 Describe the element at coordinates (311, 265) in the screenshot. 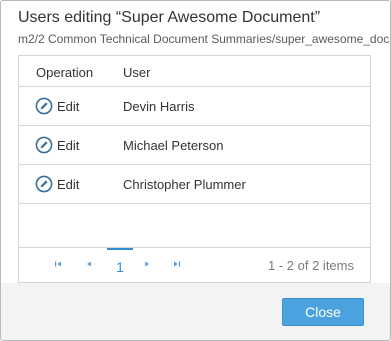

I see `pager-info: 1 - 2 of 2 items` at that location.